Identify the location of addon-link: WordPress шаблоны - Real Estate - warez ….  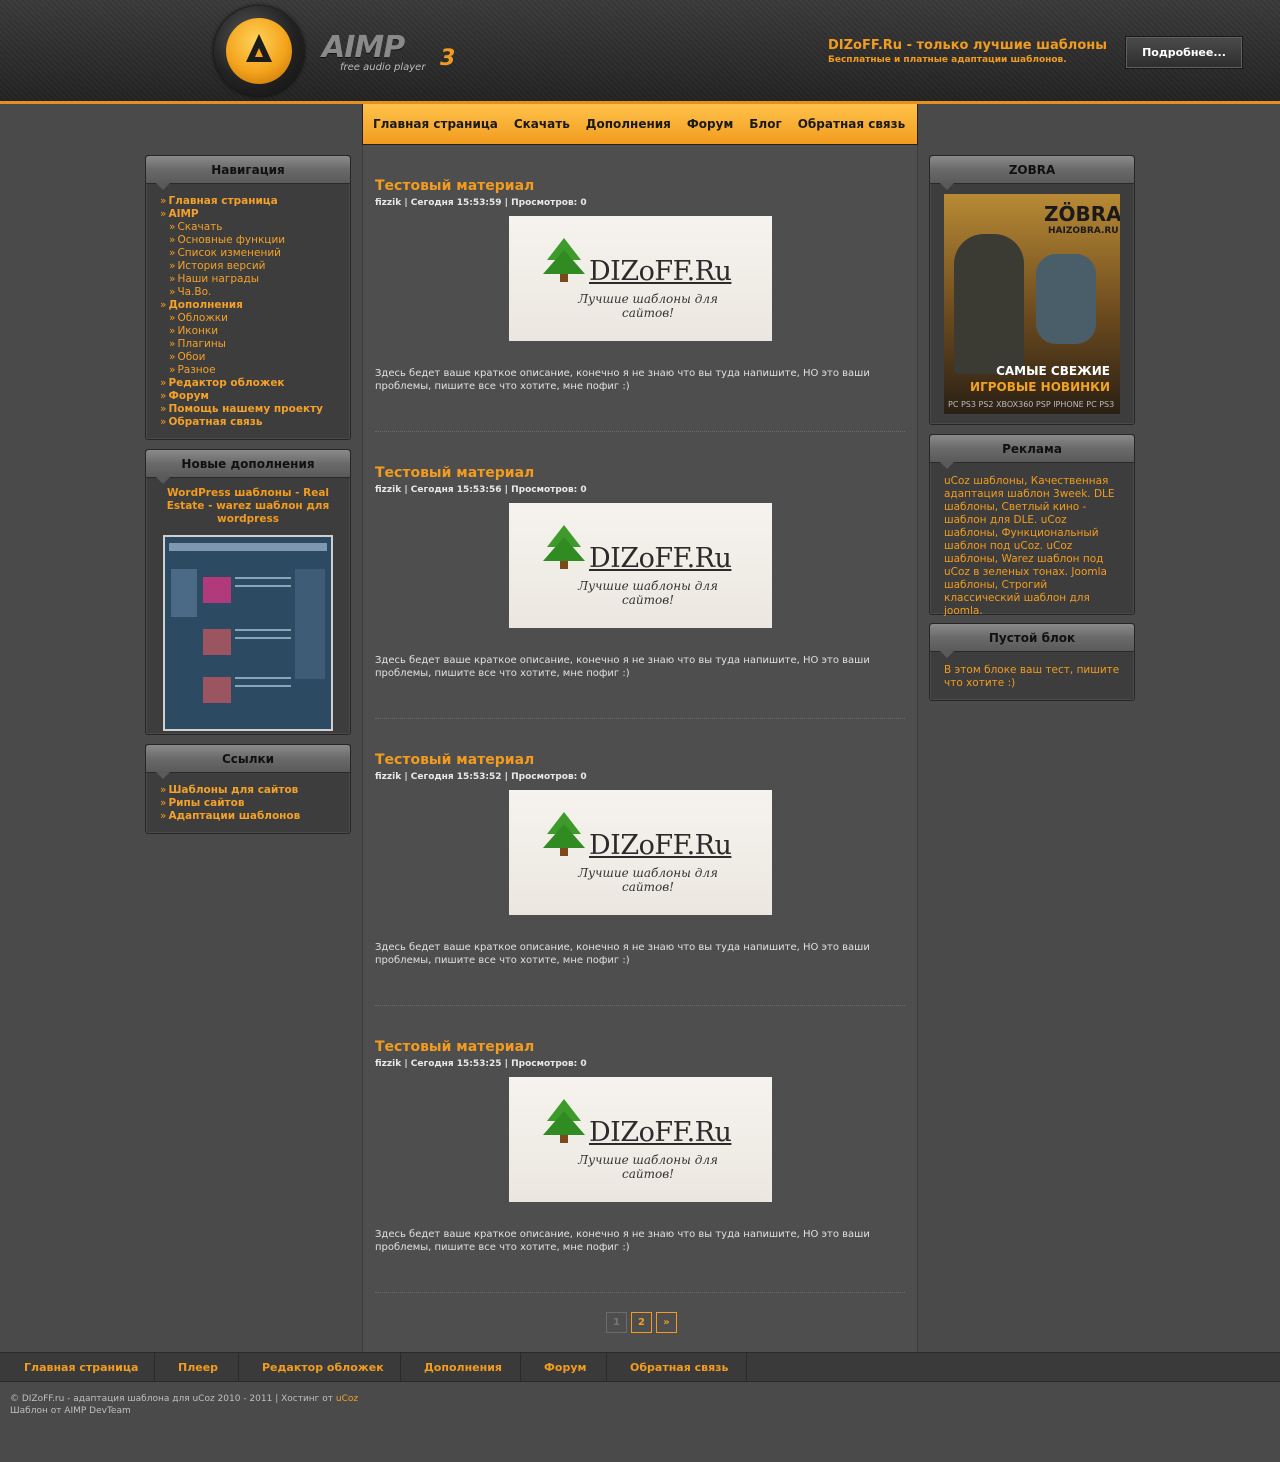
(248, 506).